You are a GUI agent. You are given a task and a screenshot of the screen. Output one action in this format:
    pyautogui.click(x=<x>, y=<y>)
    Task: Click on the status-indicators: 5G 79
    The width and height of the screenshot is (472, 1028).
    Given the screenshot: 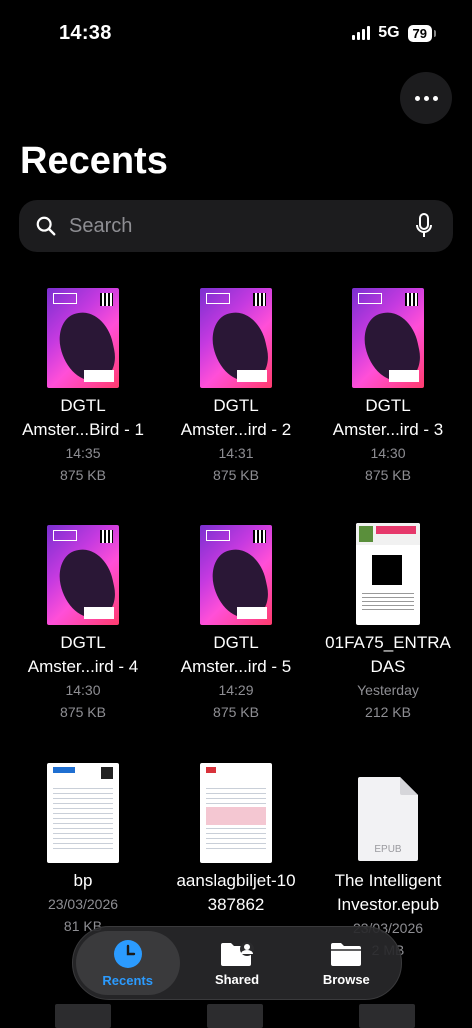 What is the action you would take?
    pyautogui.click(x=394, y=33)
    